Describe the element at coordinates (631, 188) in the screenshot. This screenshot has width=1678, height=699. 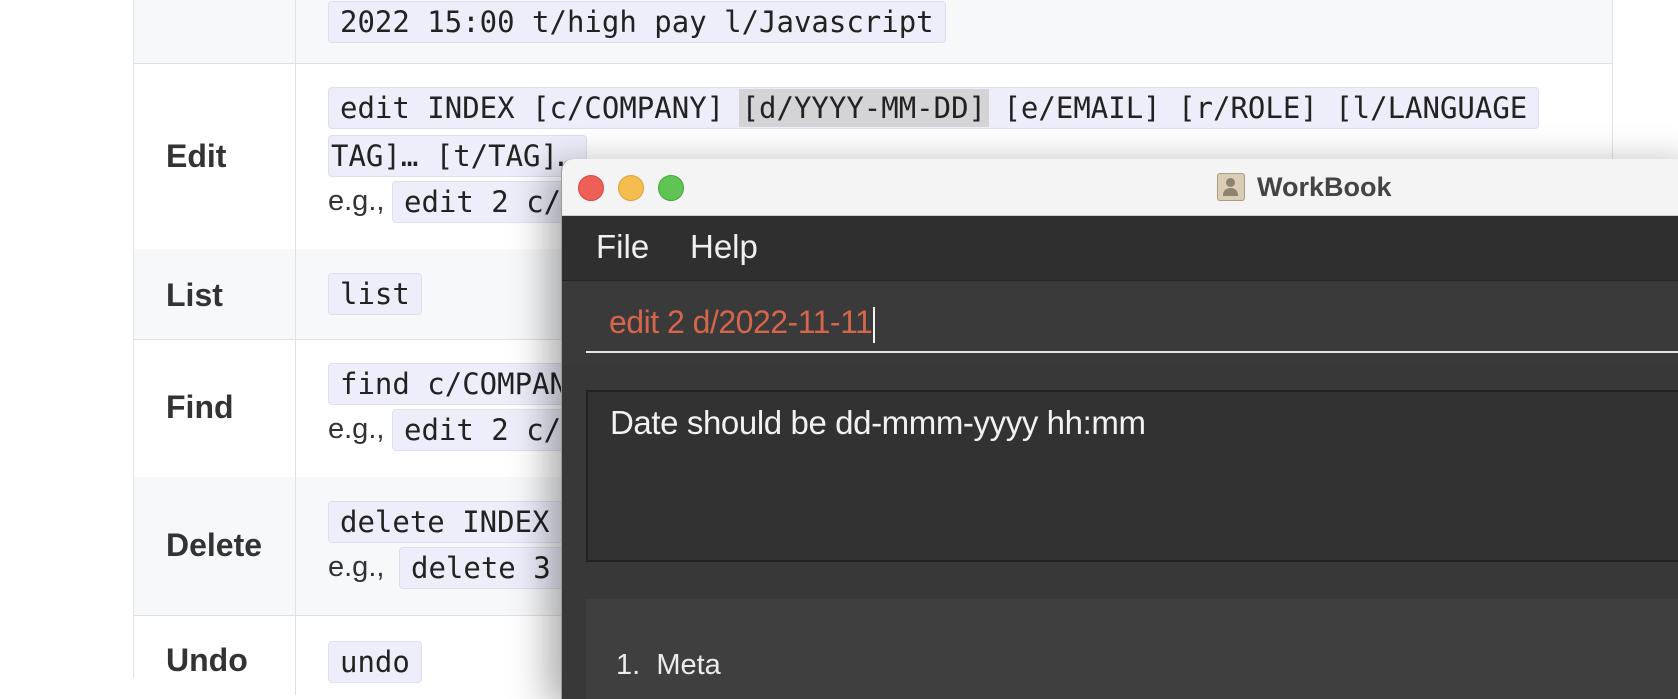
I see `minimize-window-button` at that location.